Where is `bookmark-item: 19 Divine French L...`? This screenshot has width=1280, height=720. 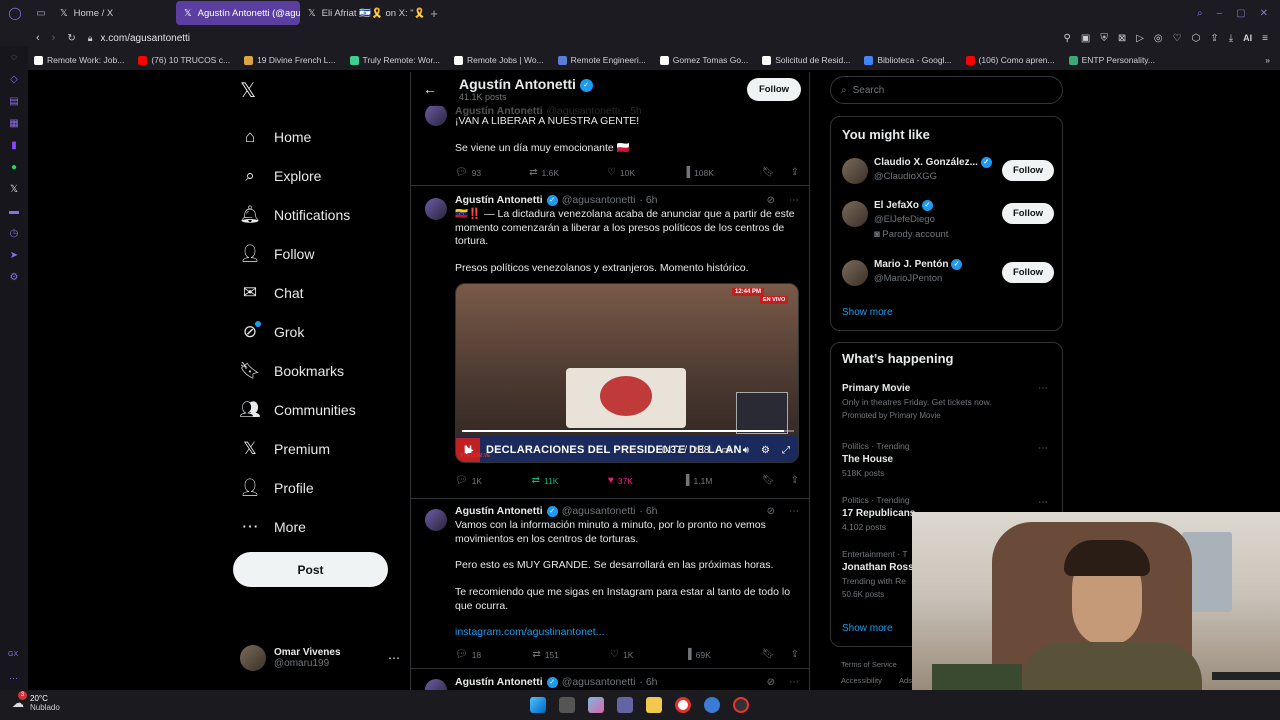 bookmark-item: 19 Divine French L... is located at coordinates (290, 60).